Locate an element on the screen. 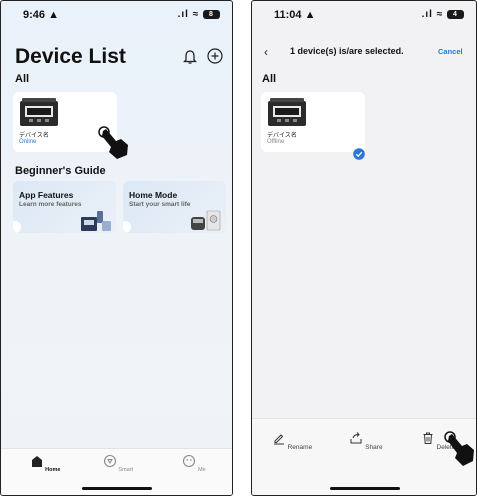  home-appliances-illustration is located at coordinates (206, 220).